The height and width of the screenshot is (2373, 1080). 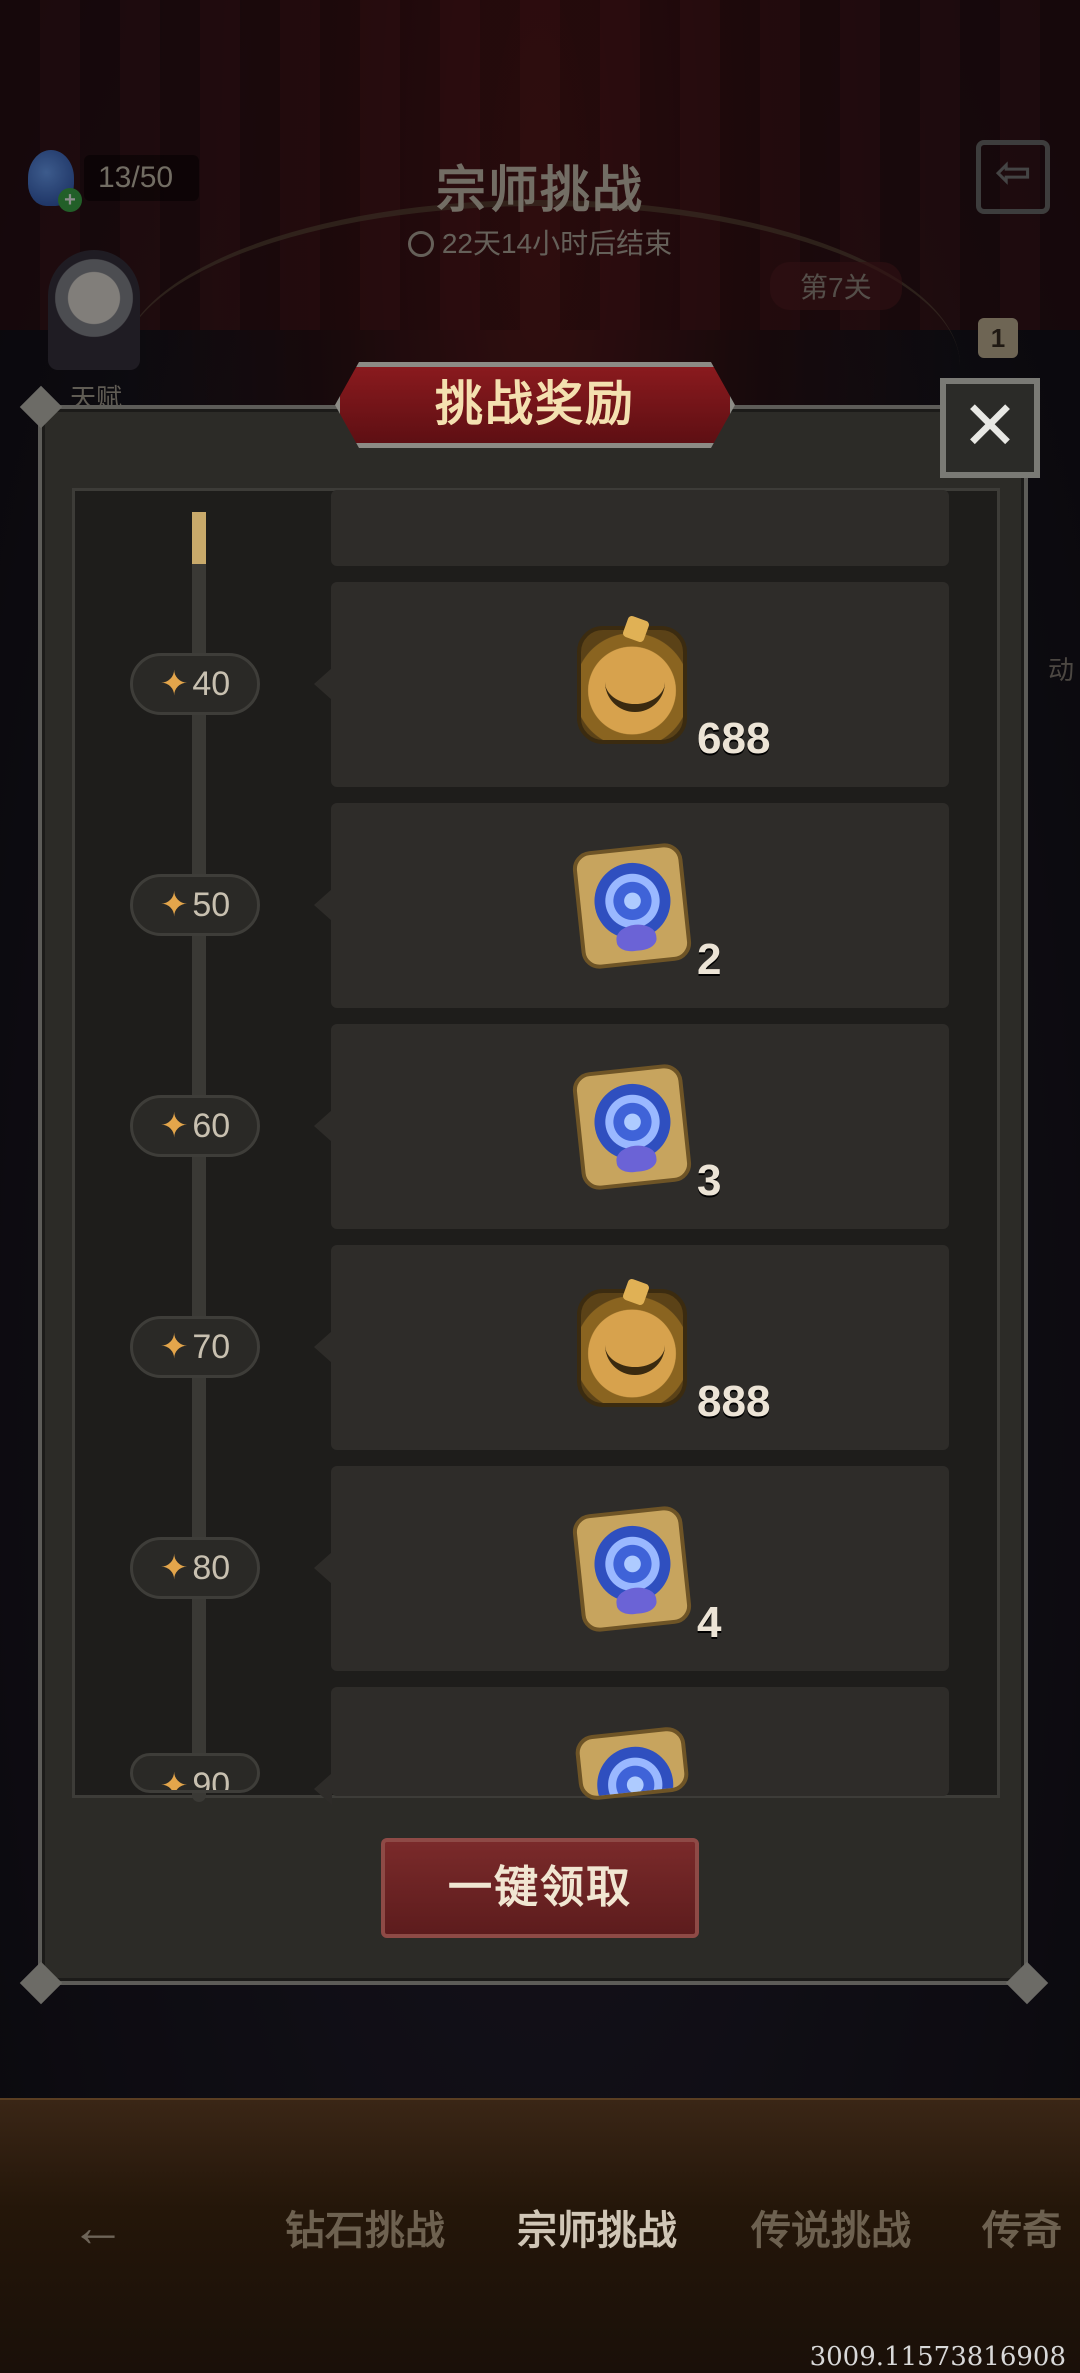 I want to click on reward-quantity: 2, so click(x=709, y=959).